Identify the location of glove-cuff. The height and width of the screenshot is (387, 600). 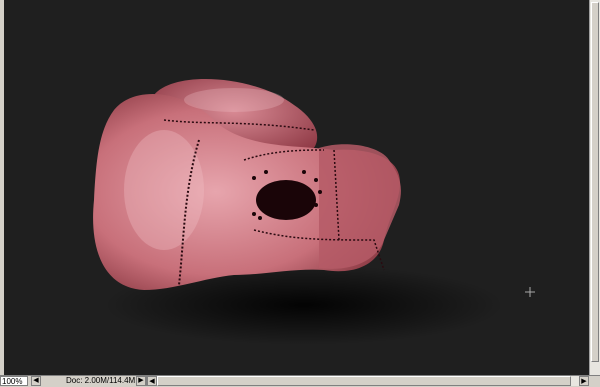
(360, 206).